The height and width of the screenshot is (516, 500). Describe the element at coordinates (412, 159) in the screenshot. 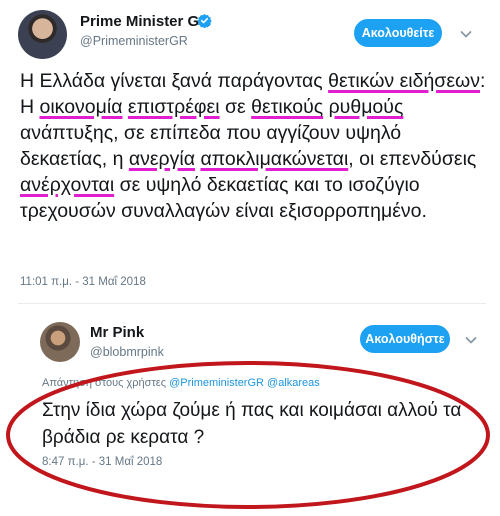

I see `text-segment: , οι επενδύσεις` at that location.